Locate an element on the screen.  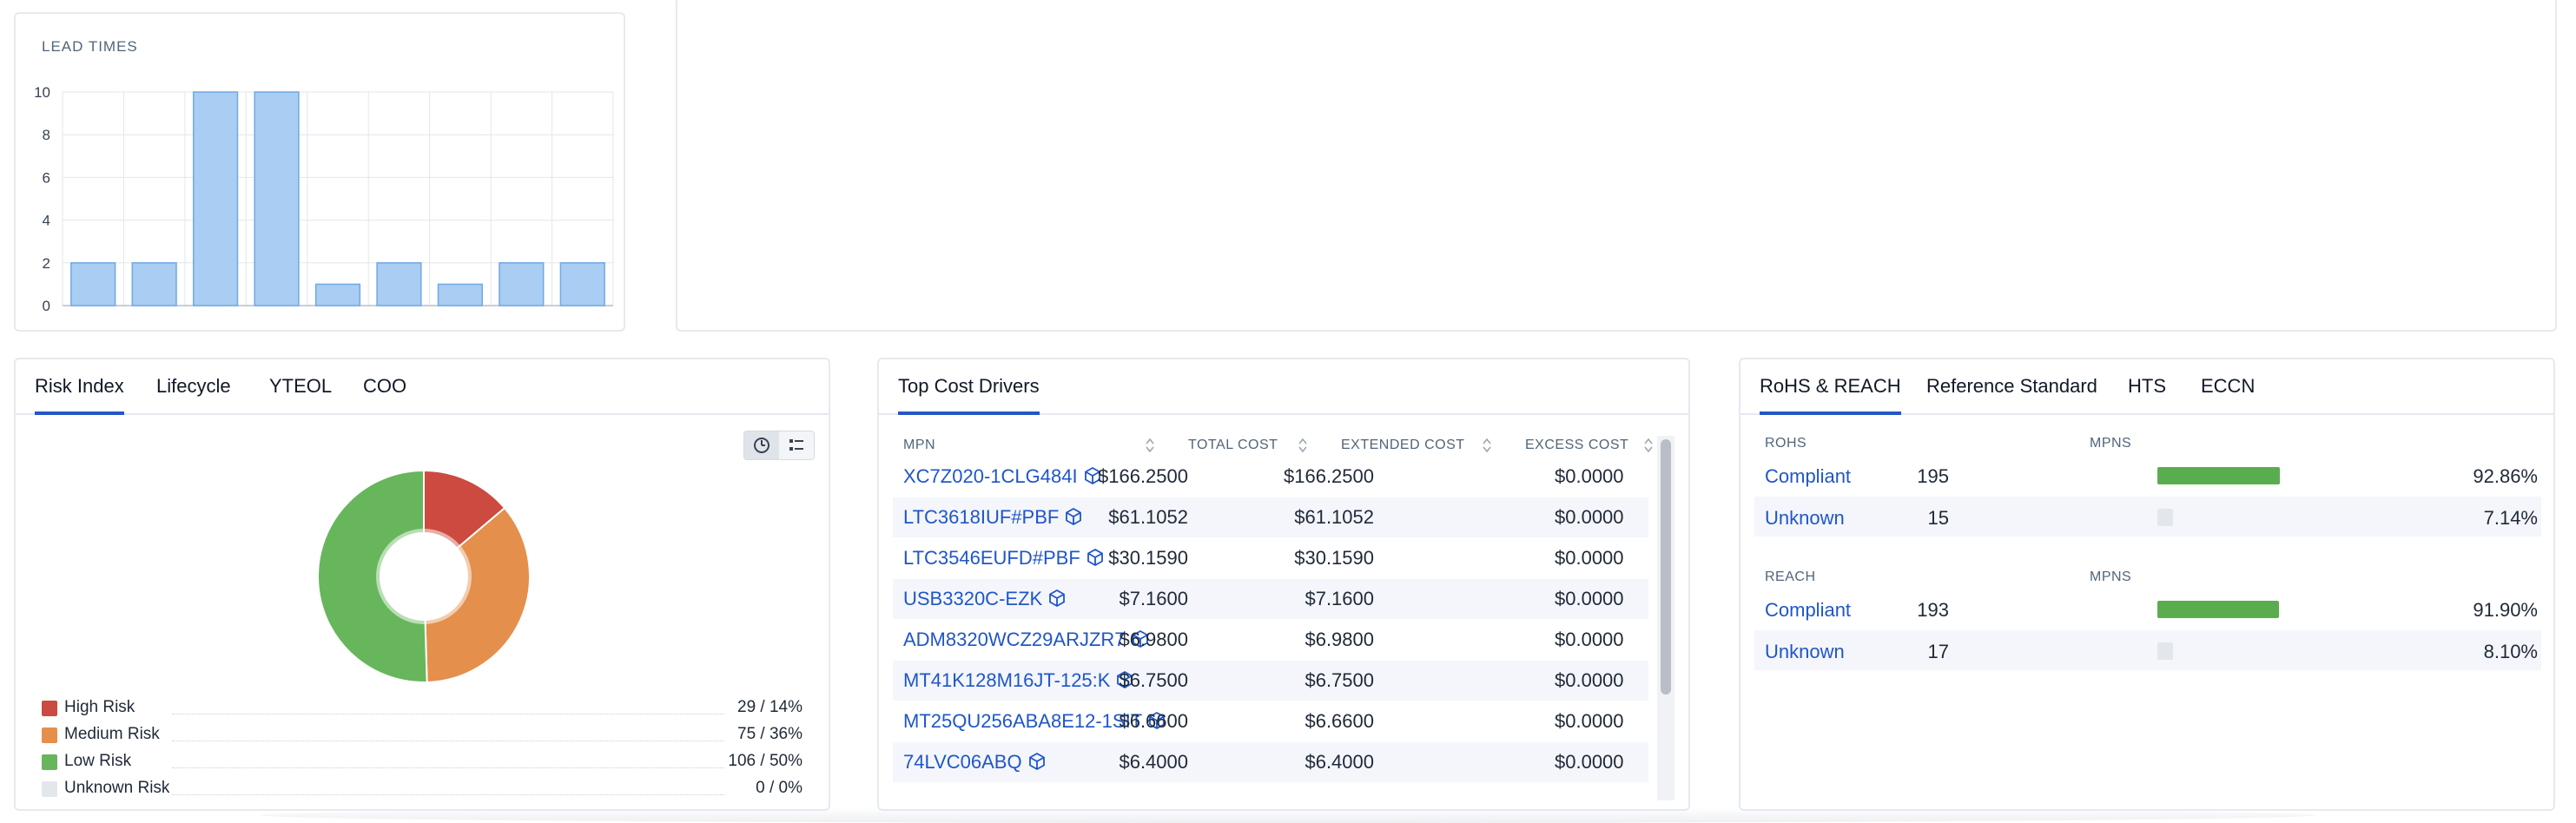
mpn-cell: XC7Z020-1CLG484I is located at coordinates (1002, 476).